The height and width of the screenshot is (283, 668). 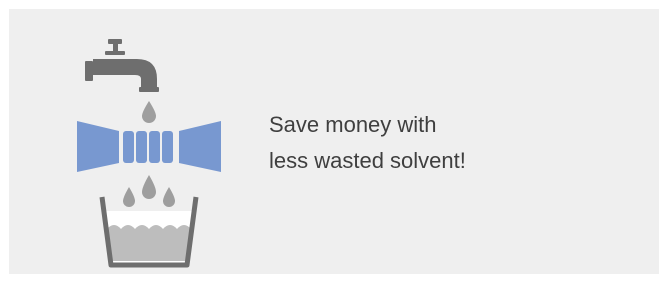 I want to click on tagline-line-2: less wasted solvent!, so click(x=367, y=160).